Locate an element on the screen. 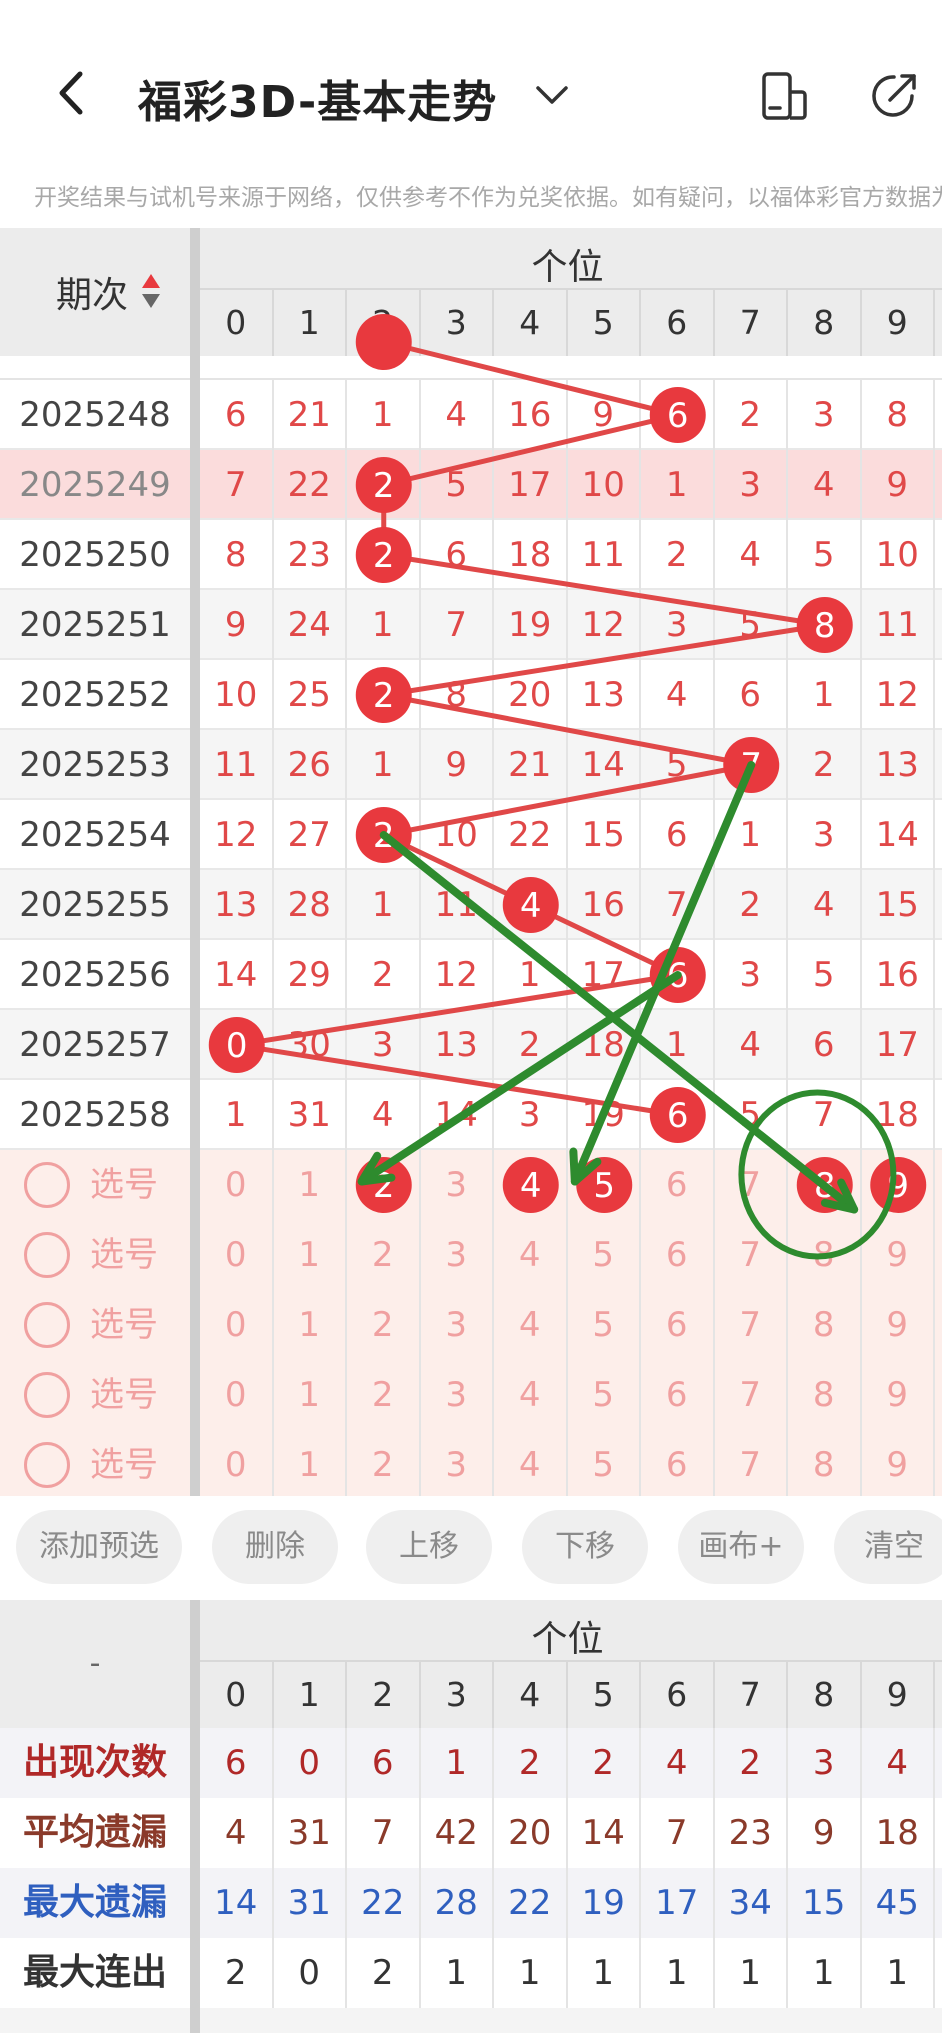 The height and width of the screenshot is (2033, 942). cell-digit-8: 6 is located at coordinates (825, 1045).